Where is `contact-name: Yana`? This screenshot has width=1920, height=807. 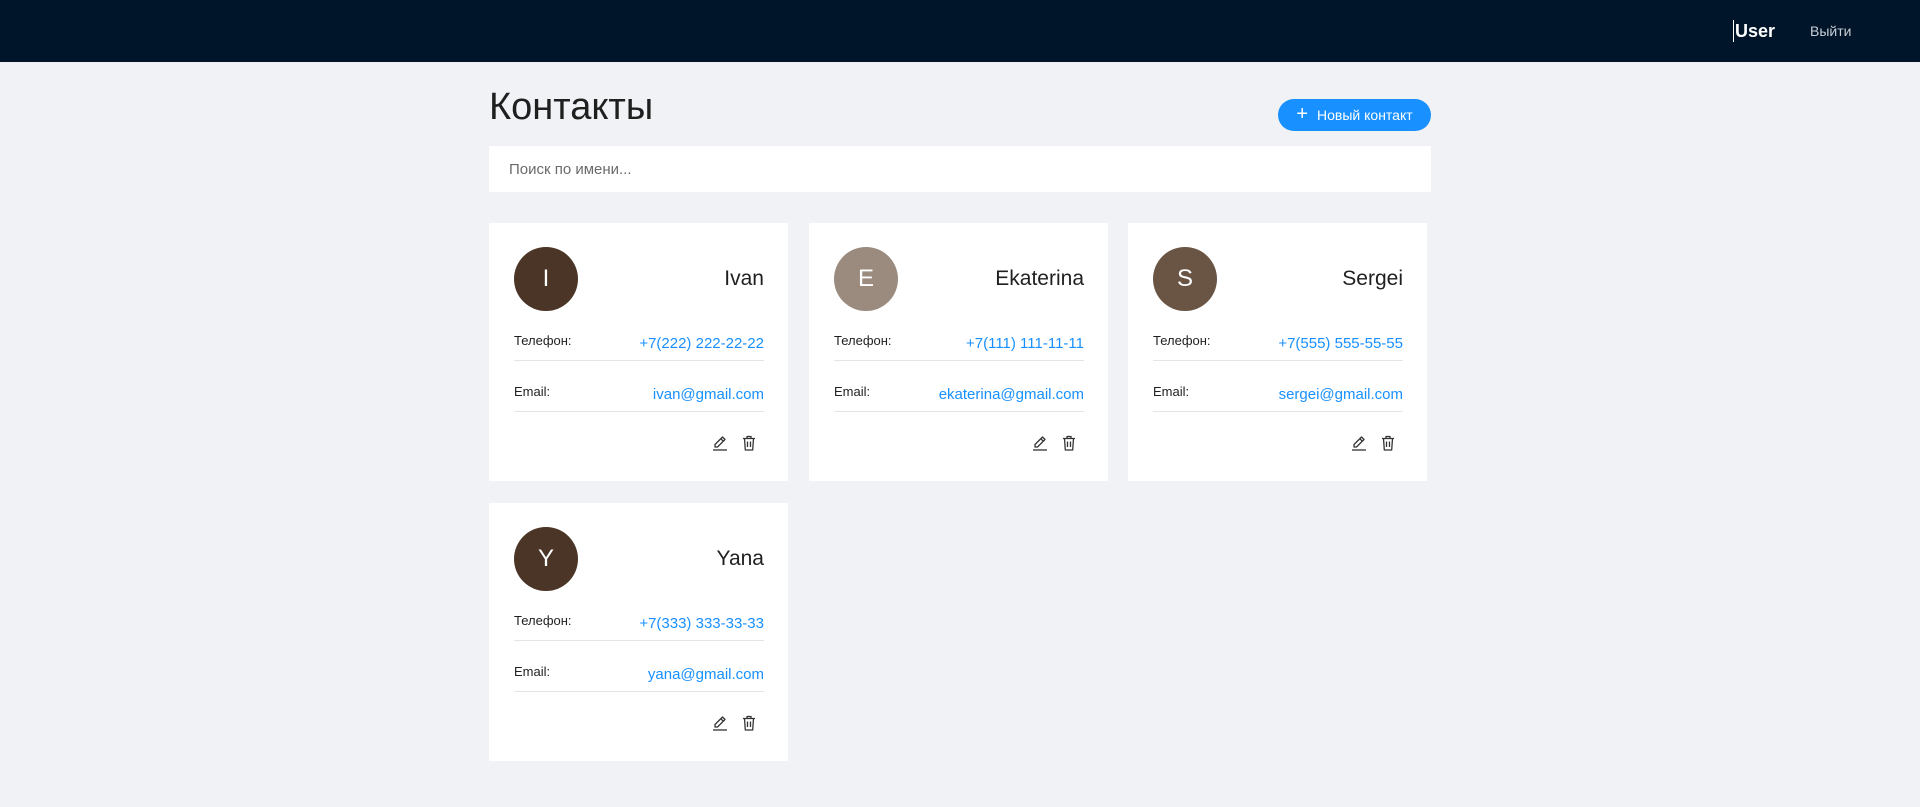
contact-name: Yana is located at coordinates (740, 558).